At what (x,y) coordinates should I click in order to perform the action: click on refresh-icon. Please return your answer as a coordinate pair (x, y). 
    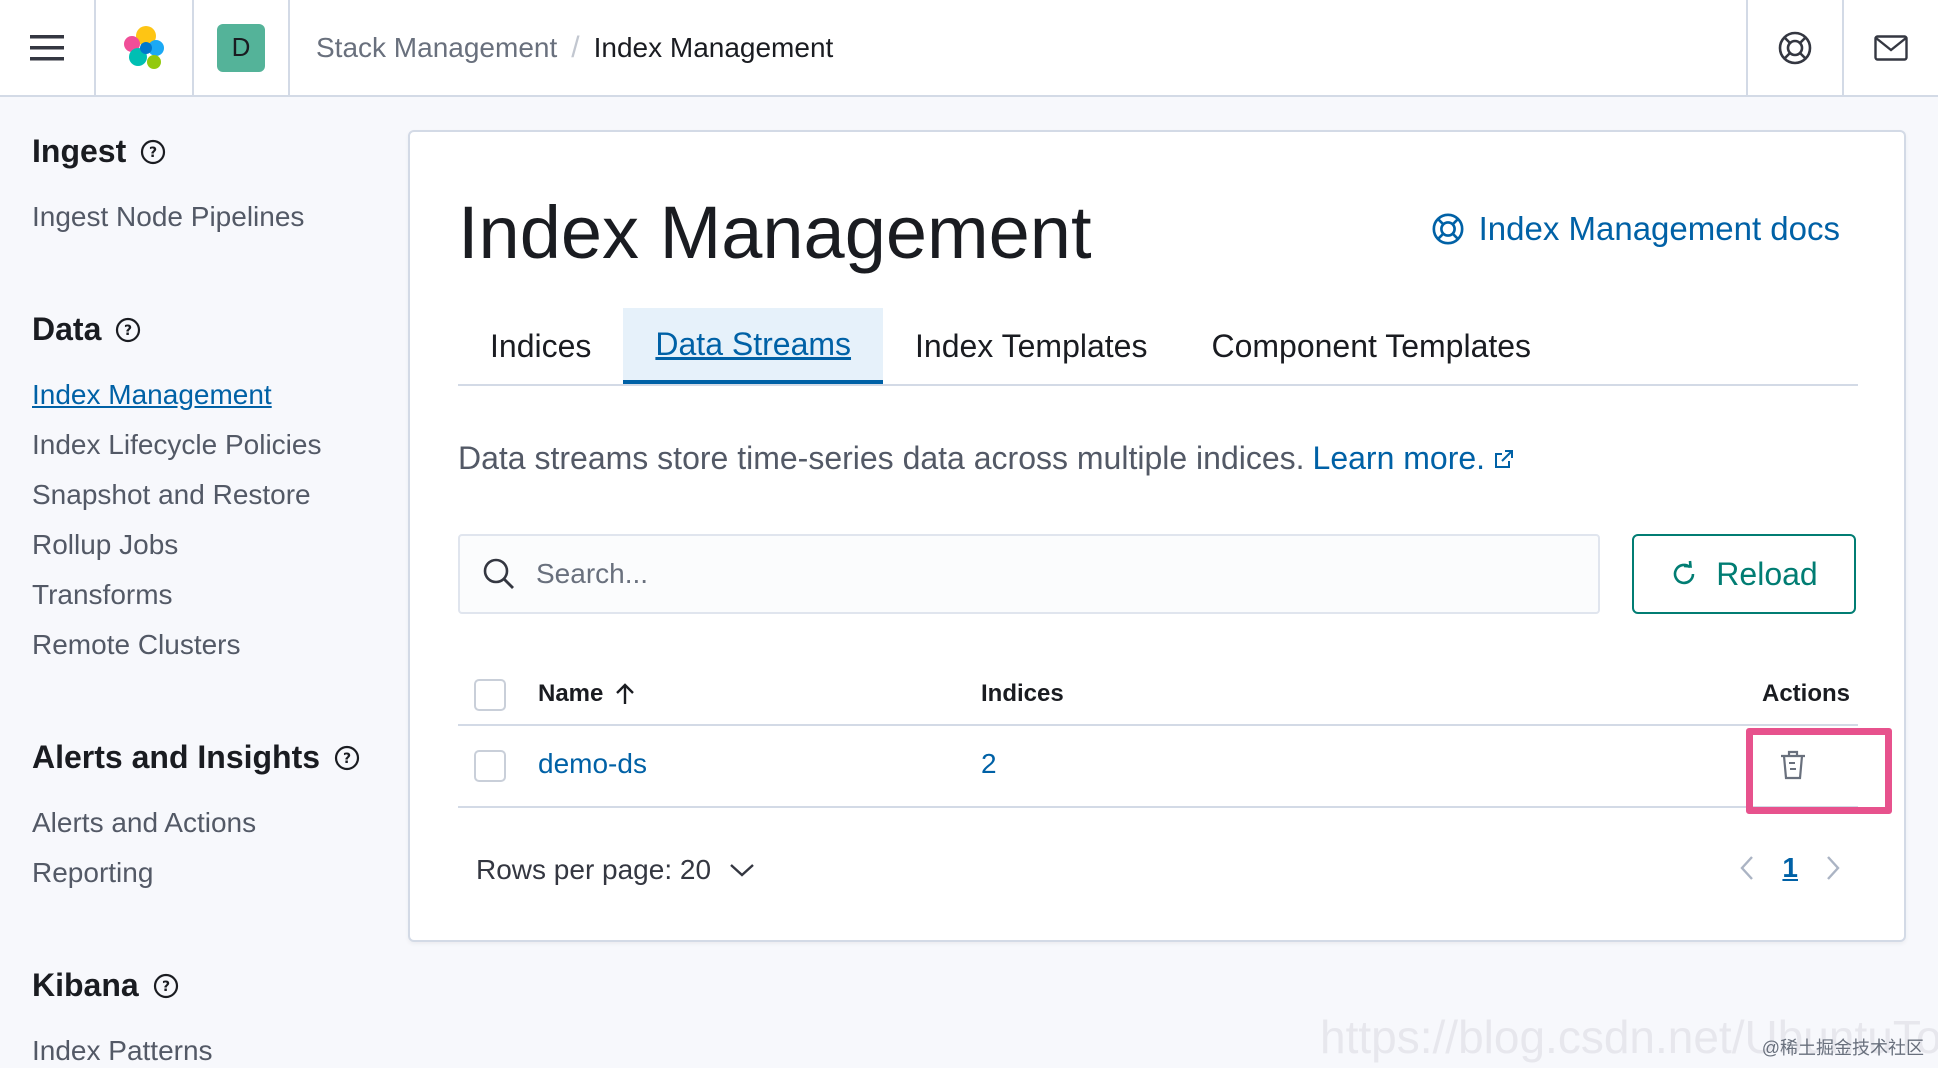
    Looking at the image, I should click on (1684, 572).